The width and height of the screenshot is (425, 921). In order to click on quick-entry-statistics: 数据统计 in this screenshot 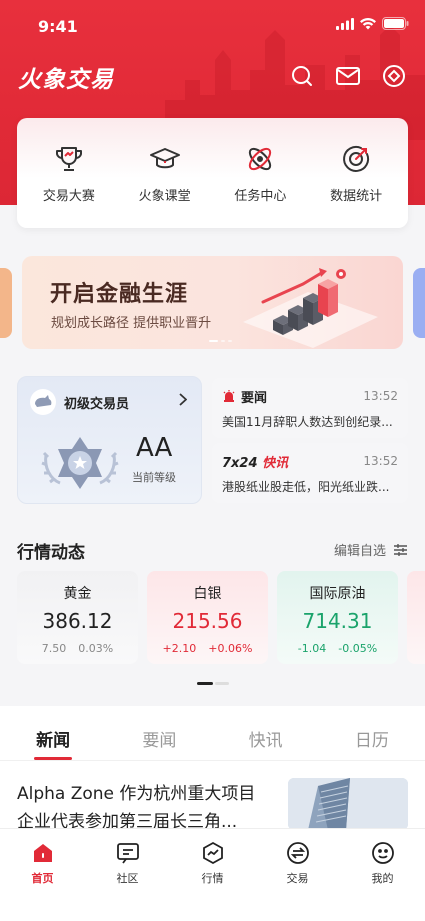, I will do `click(356, 173)`.